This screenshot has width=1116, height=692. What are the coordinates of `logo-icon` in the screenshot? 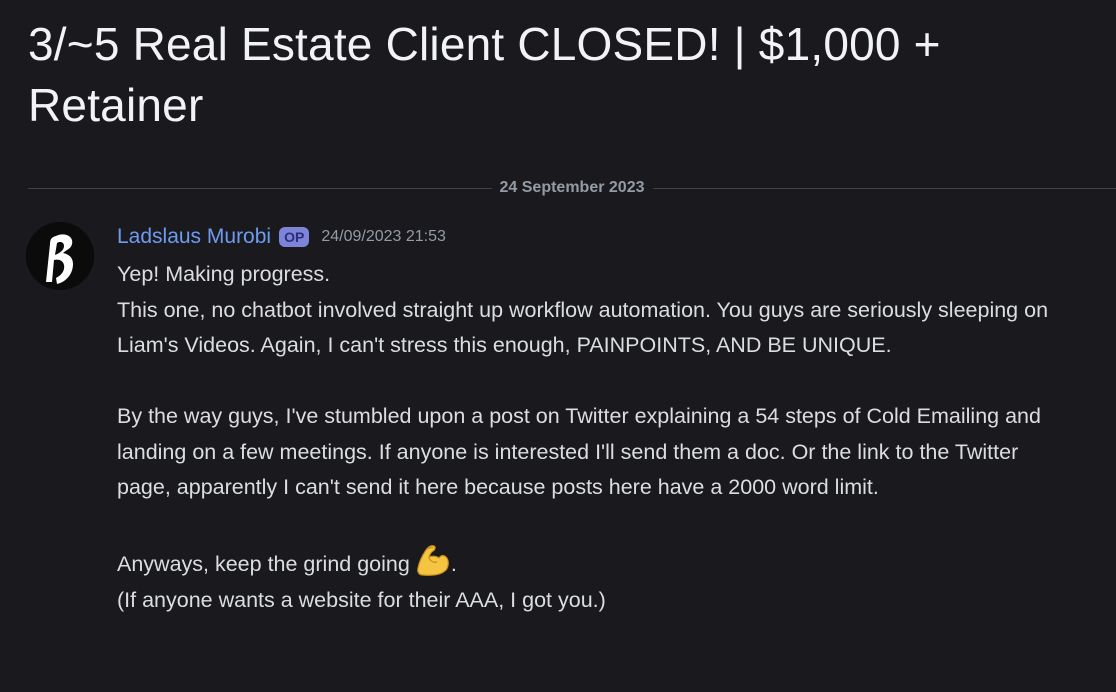 It's located at (60, 256).